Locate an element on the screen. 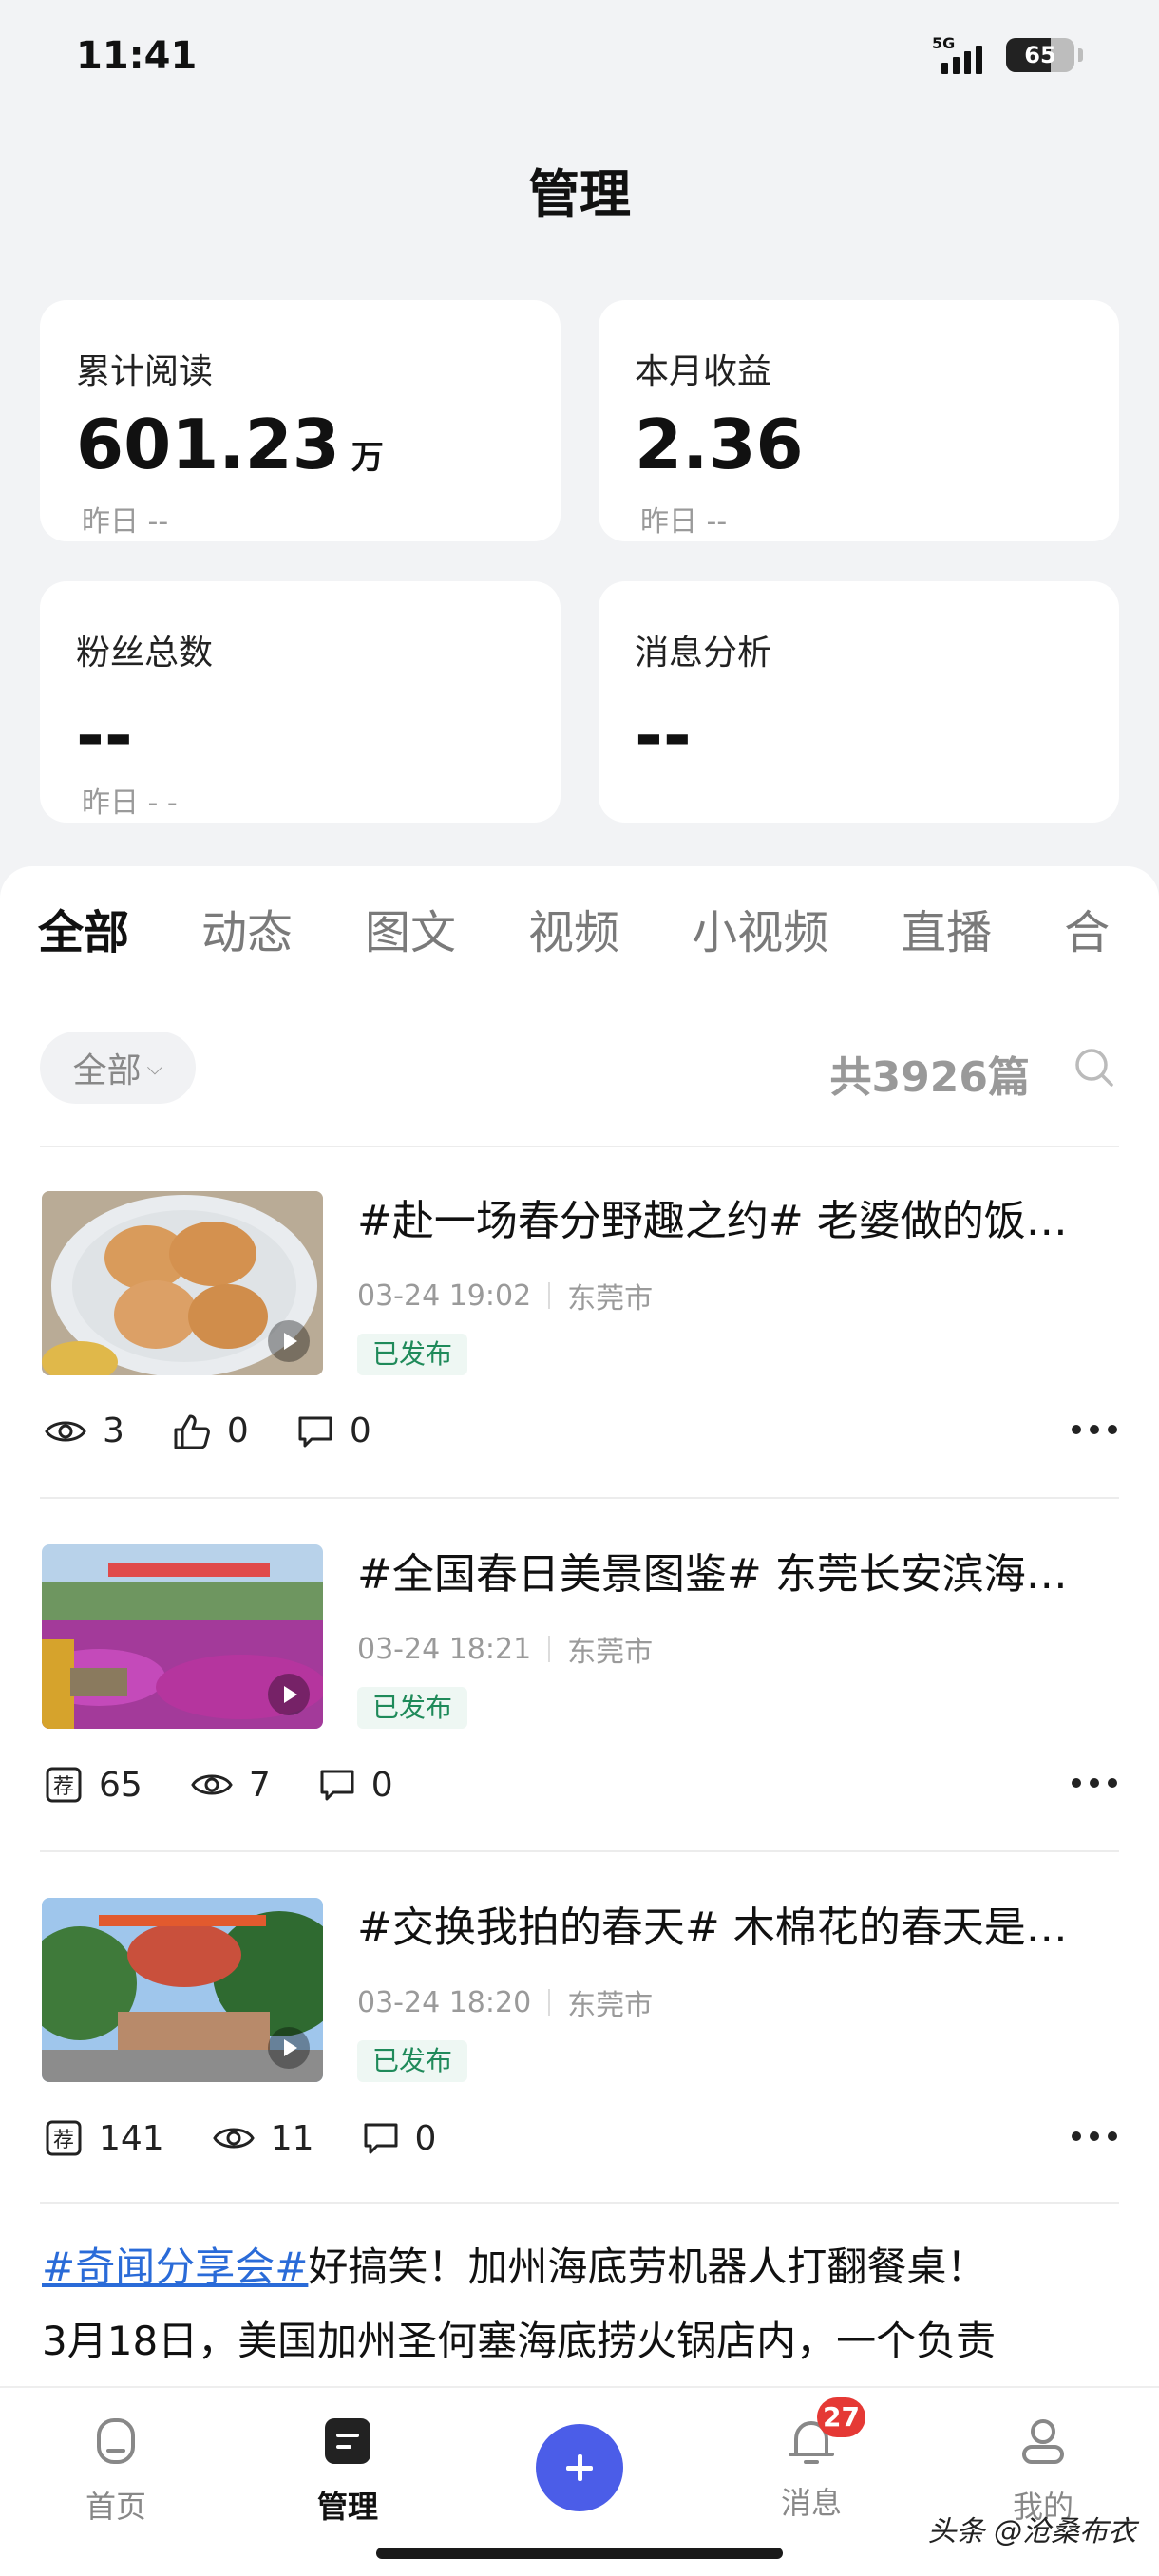 This screenshot has height=2576, width=1159. filter-label: 全部 is located at coordinates (107, 1070).